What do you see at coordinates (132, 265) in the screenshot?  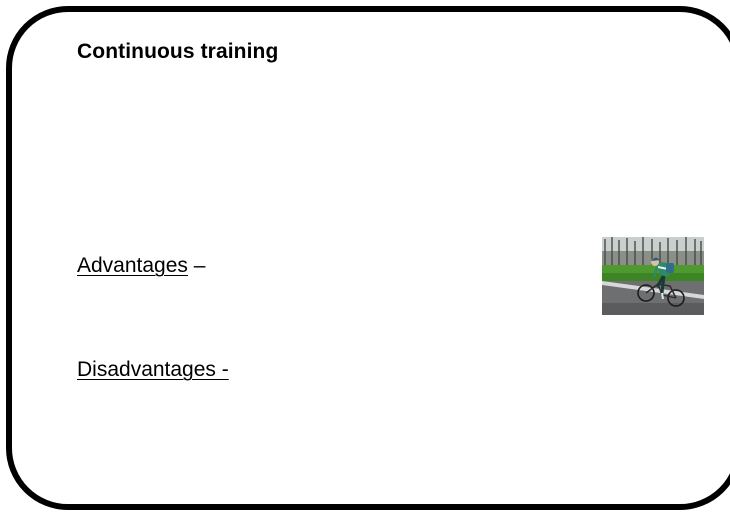 I see `advantages-label: Advantages` at bounding box center [132, 265].